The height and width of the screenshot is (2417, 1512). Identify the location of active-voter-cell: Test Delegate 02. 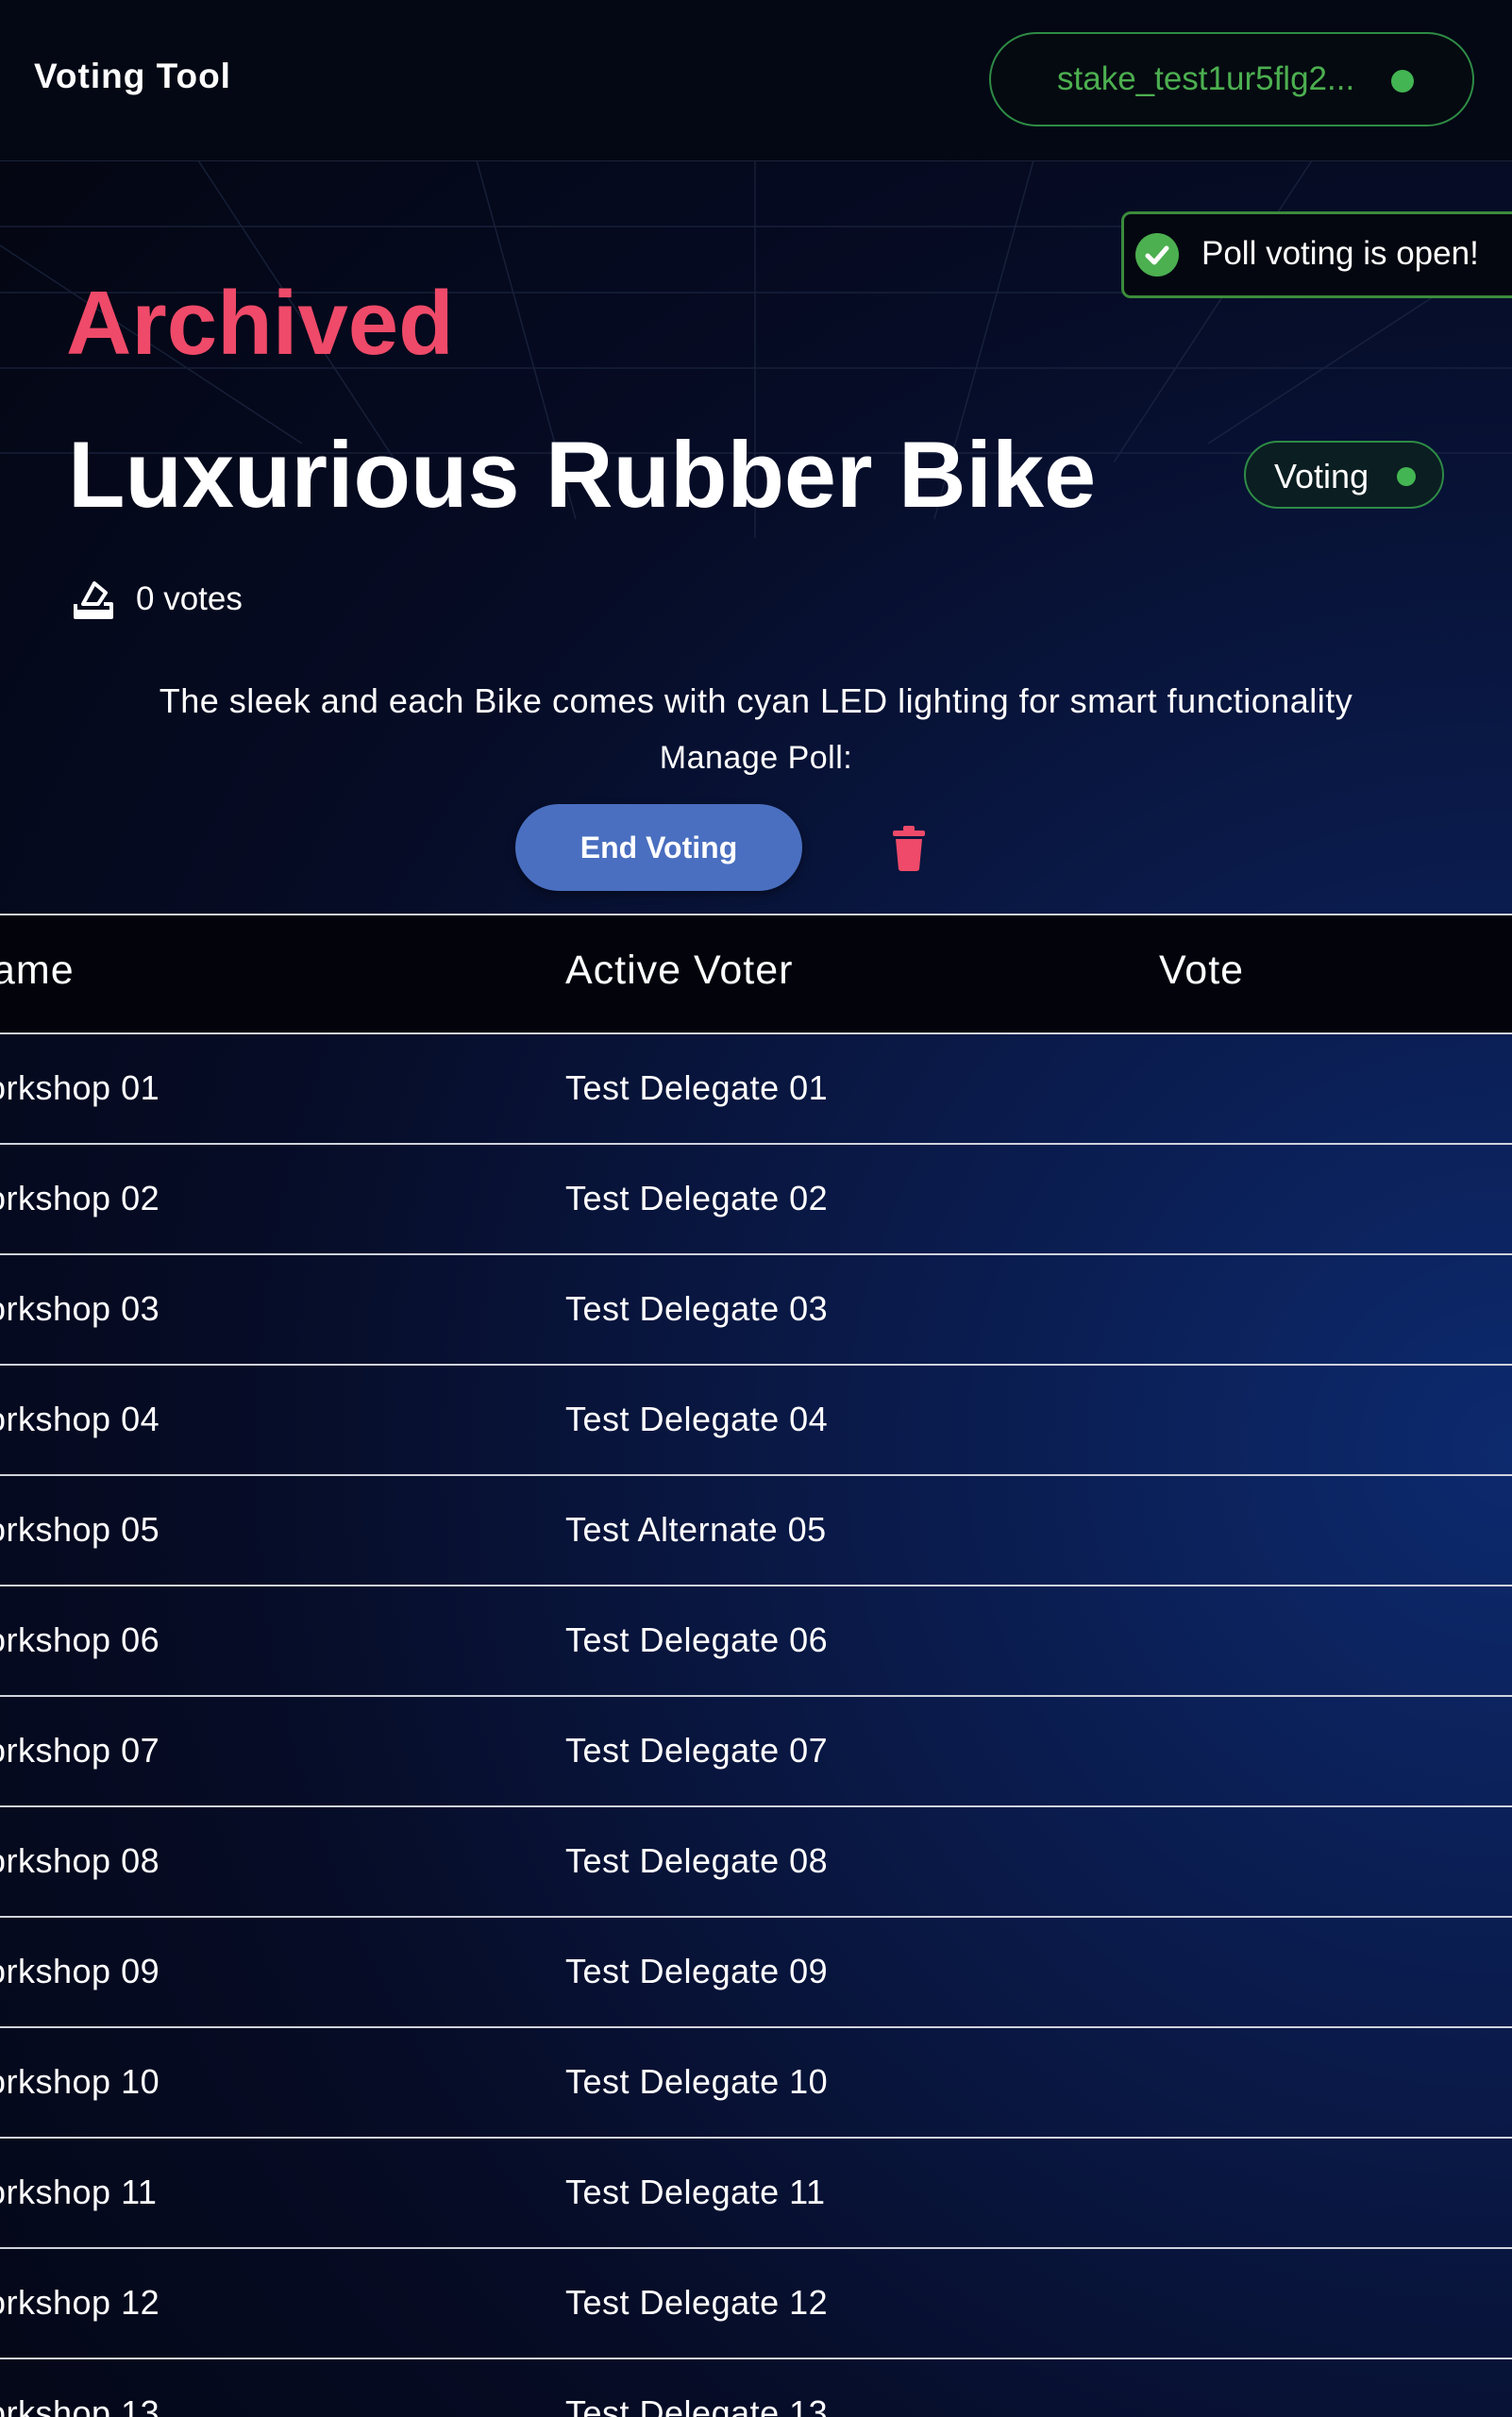
(697, 1198).